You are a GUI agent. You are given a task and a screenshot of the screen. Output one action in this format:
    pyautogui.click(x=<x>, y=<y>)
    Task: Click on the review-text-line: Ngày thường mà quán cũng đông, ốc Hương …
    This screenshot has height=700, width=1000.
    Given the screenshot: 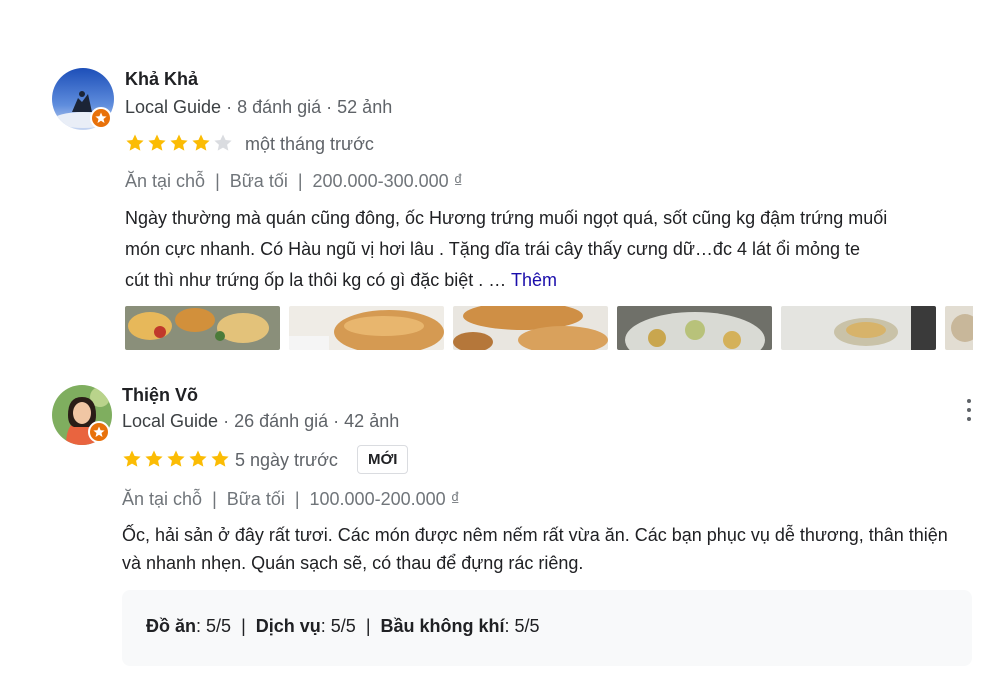 What is the action you would take?
    pyautogui.click(x=506, y=218)
    